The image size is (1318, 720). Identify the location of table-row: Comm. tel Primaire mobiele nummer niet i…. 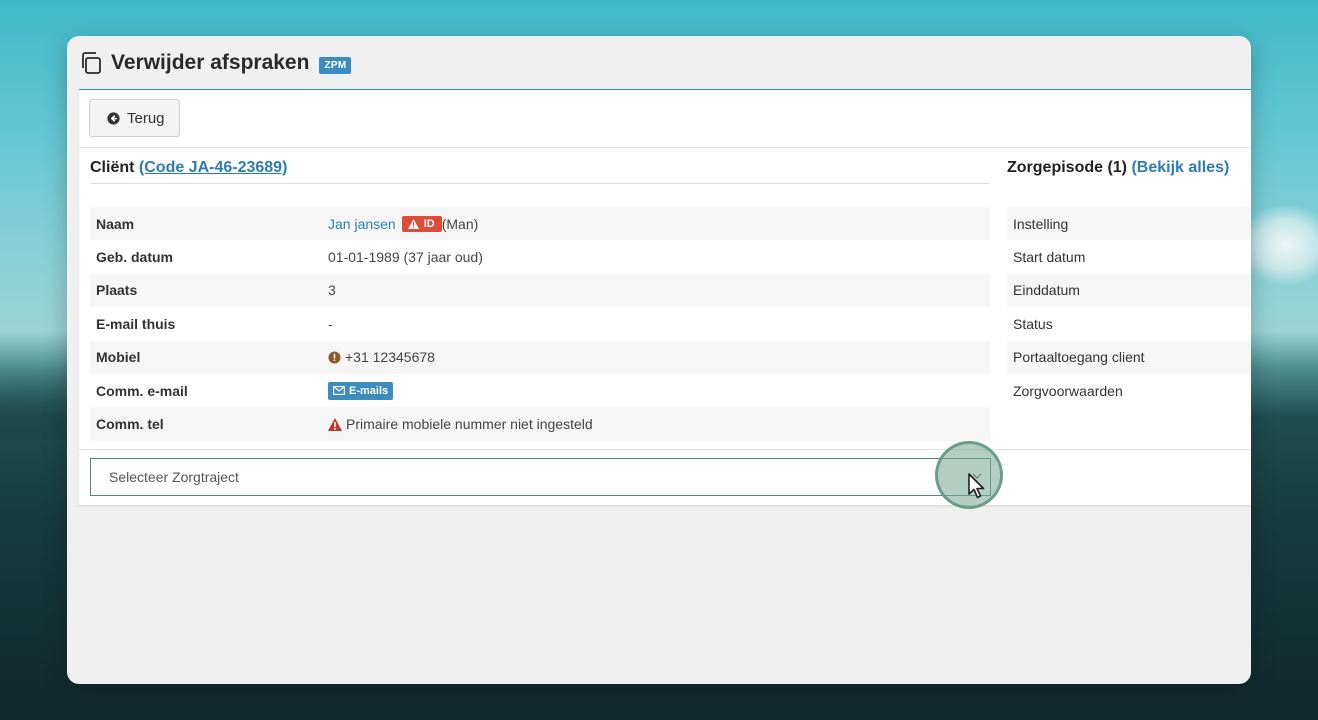
(540, 424).